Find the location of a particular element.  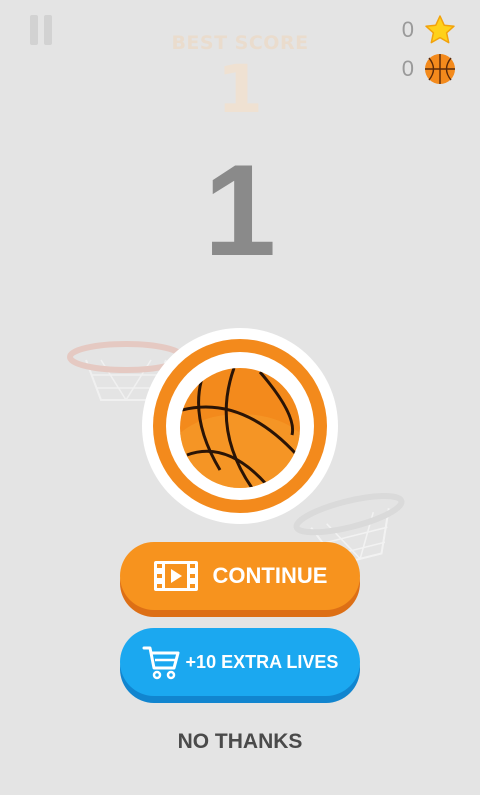

extra-lives-button: +10 EXTRA LIVES is located at coordinates (240, 662).